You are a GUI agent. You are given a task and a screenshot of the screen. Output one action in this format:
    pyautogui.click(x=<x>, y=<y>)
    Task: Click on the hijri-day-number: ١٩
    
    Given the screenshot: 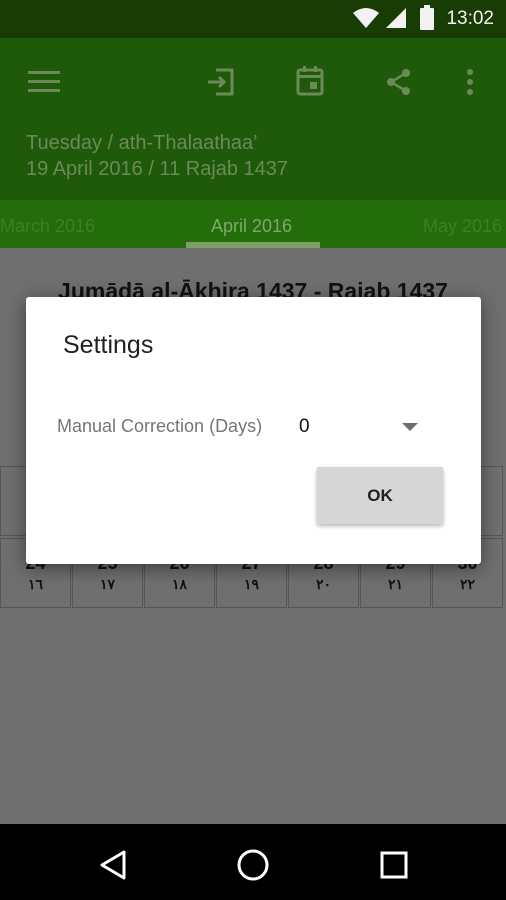 What is the action you would take?
    pyautogui.click(x=251, y=584)
    